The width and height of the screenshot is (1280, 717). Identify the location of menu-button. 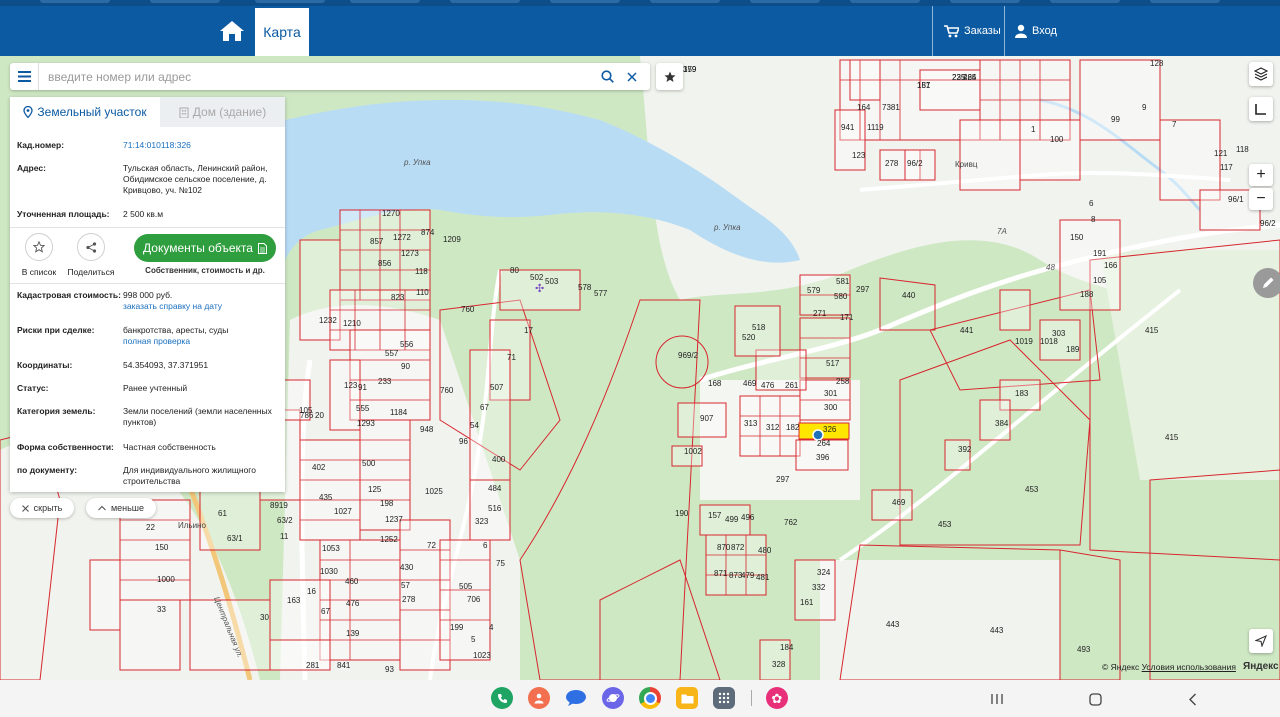
(24, 76).